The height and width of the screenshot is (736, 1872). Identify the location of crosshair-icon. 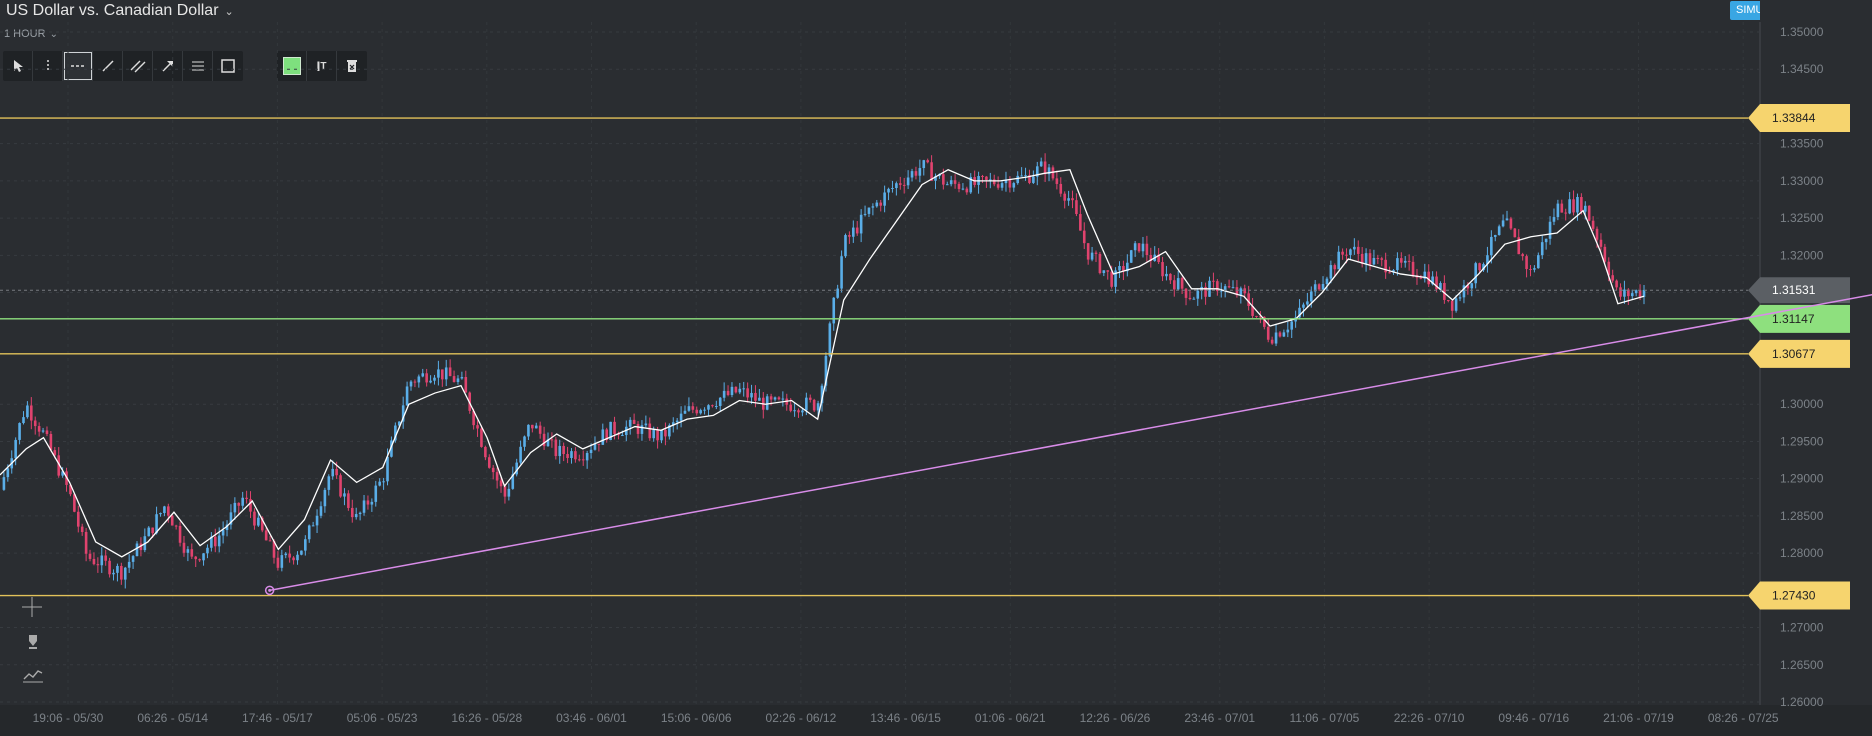
(32, 609).